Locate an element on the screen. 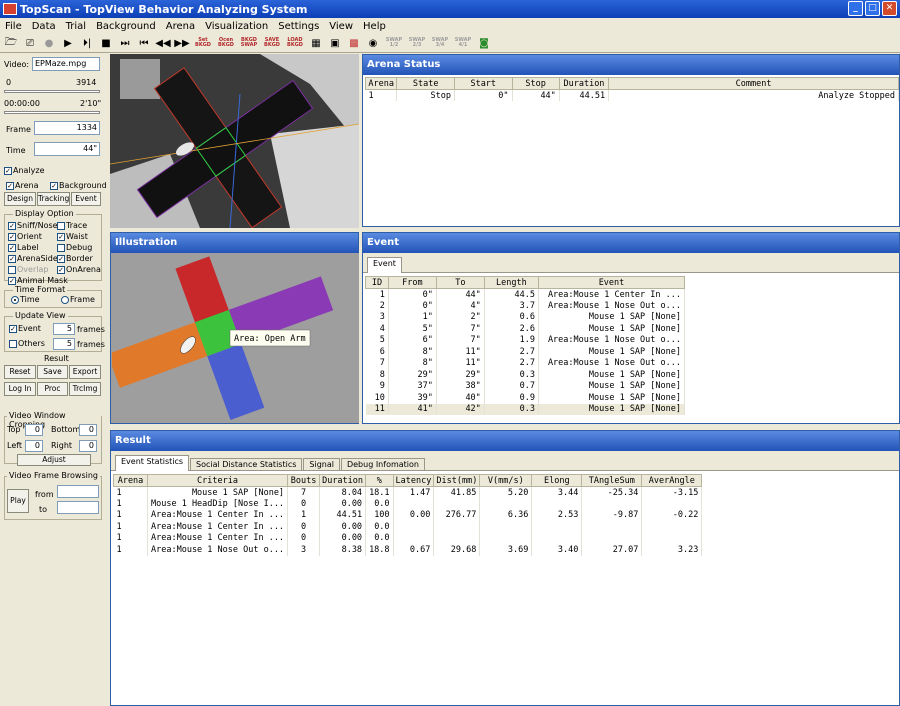  video-file-field: EPMaze.mpg is located at coordinates (66, 64).